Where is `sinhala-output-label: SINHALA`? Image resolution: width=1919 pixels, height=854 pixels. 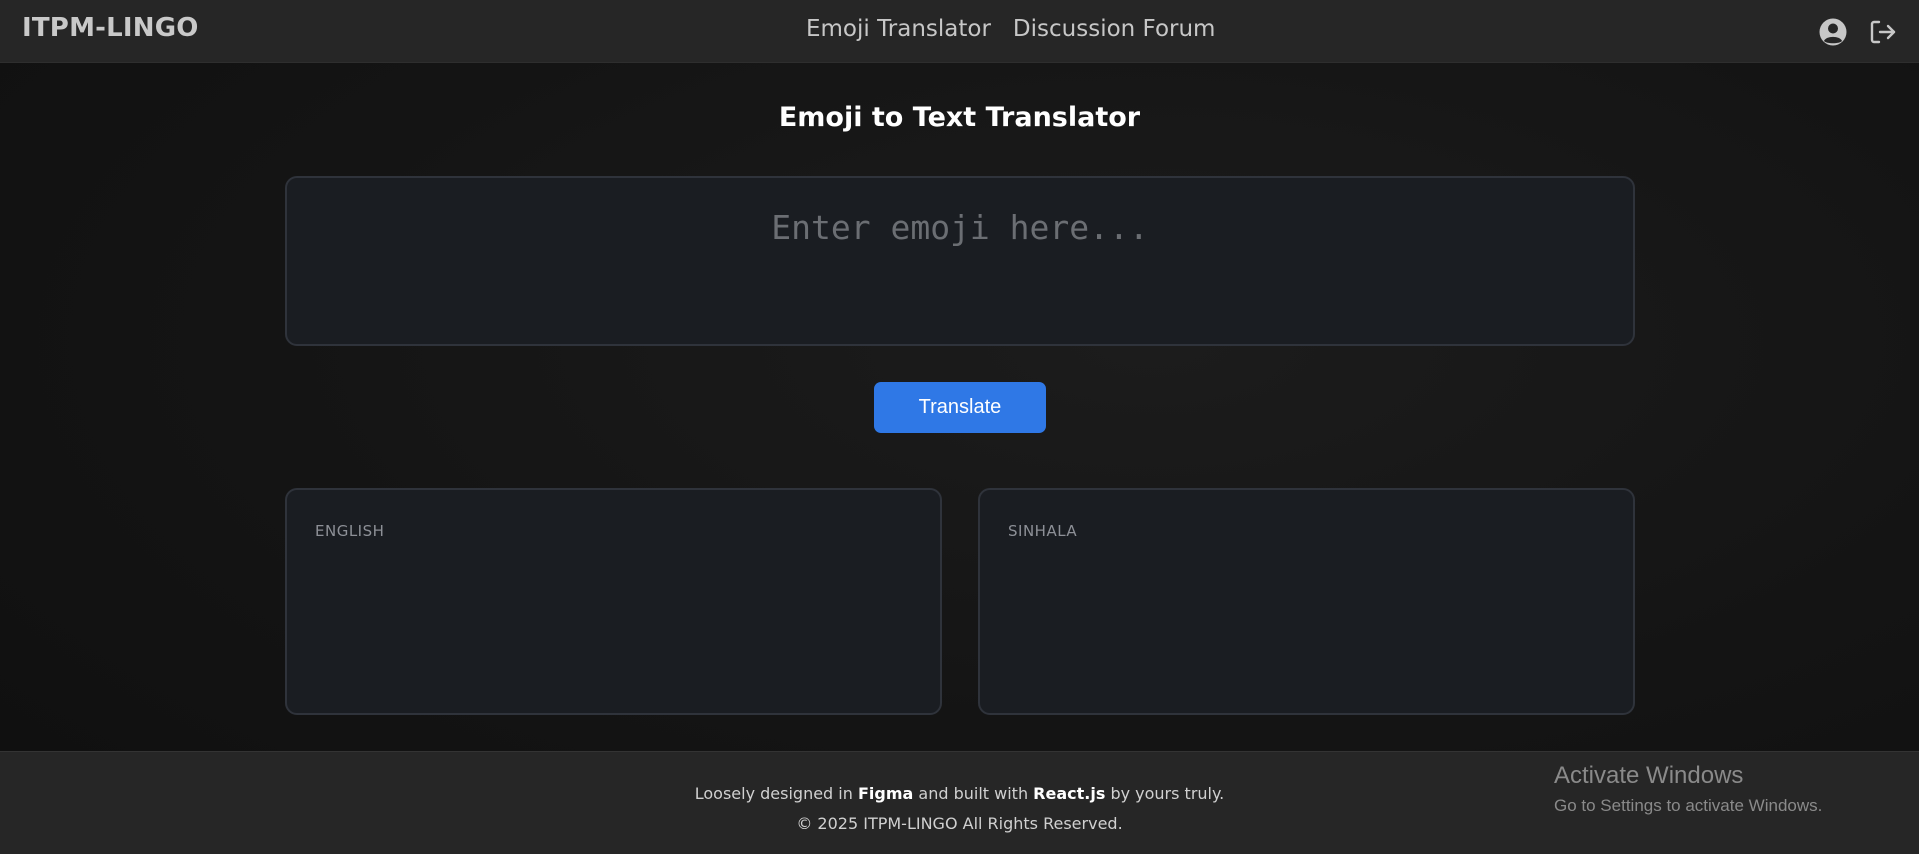 sinhala-output-label: SINHALA is located at coordinates (1043, 531).